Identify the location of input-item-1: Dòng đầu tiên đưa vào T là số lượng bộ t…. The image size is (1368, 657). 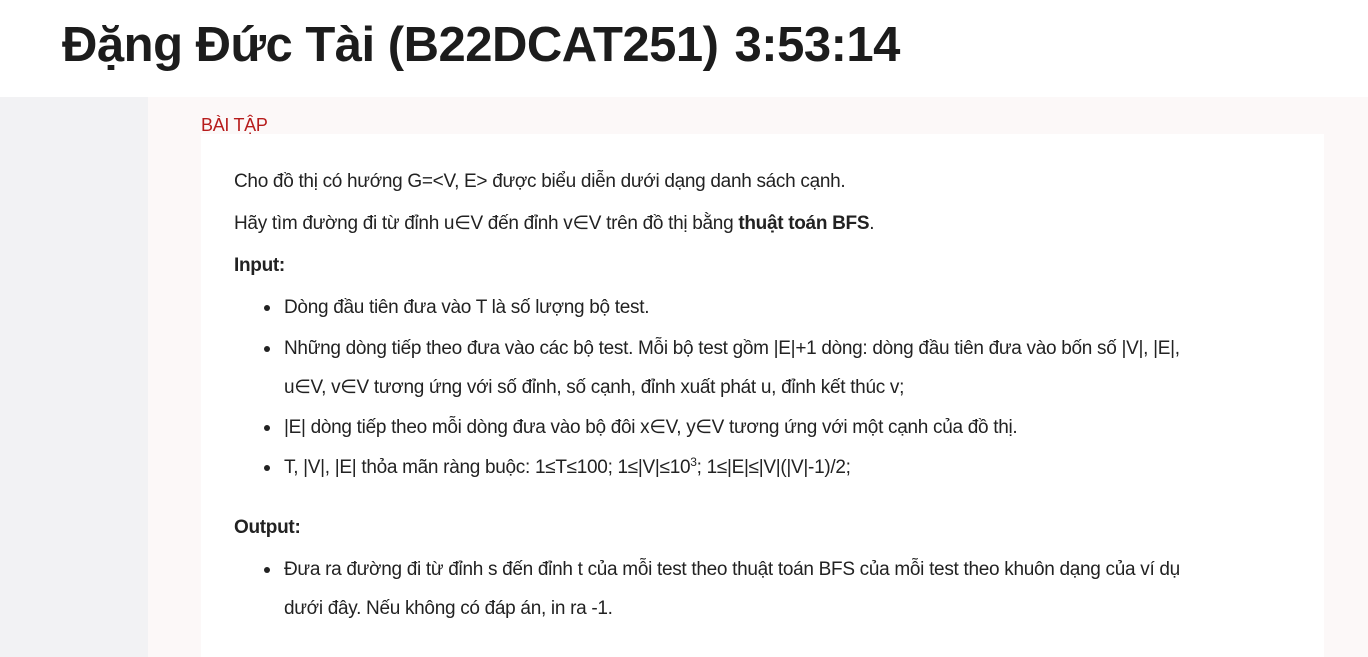
(467, 307).